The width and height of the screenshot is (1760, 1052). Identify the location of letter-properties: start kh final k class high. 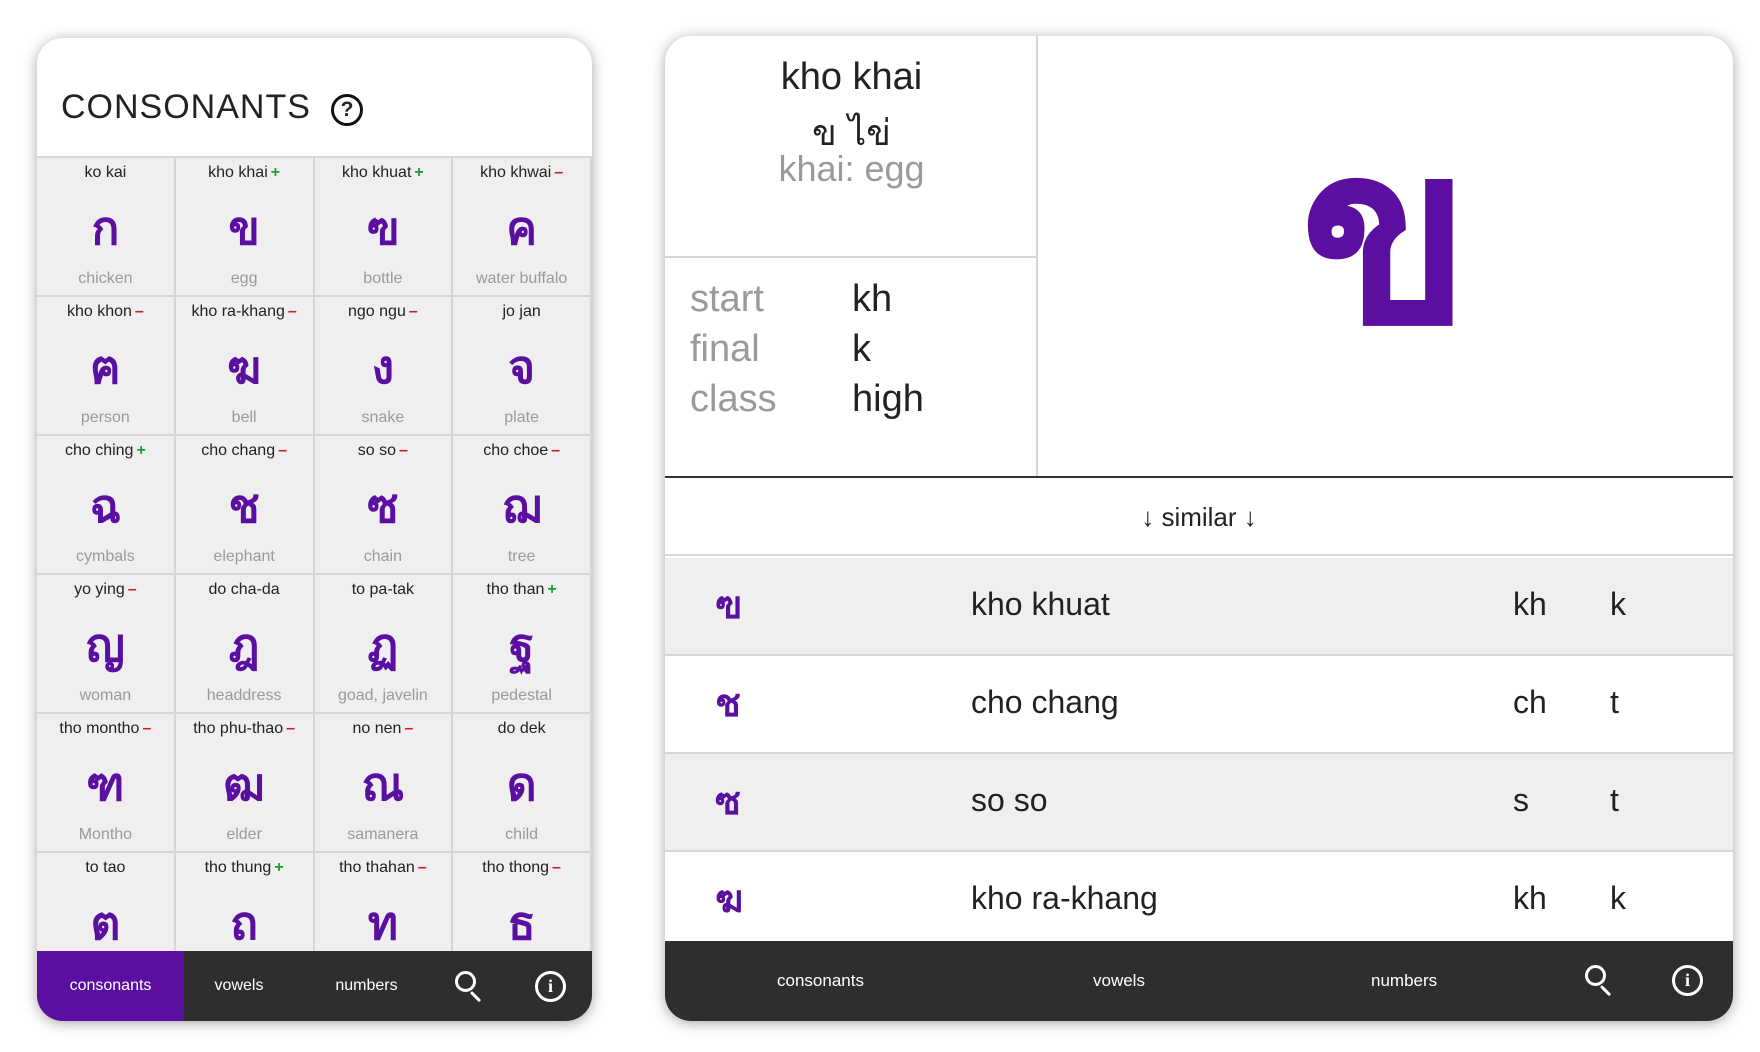
(851, 368).